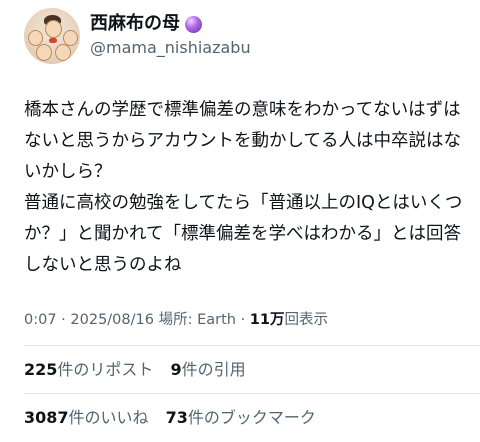 The height and width of the screenshot is (442, 480). I want to click on author-names: 西麻布の母 @mama_nishiazabu, so click(170, 36).